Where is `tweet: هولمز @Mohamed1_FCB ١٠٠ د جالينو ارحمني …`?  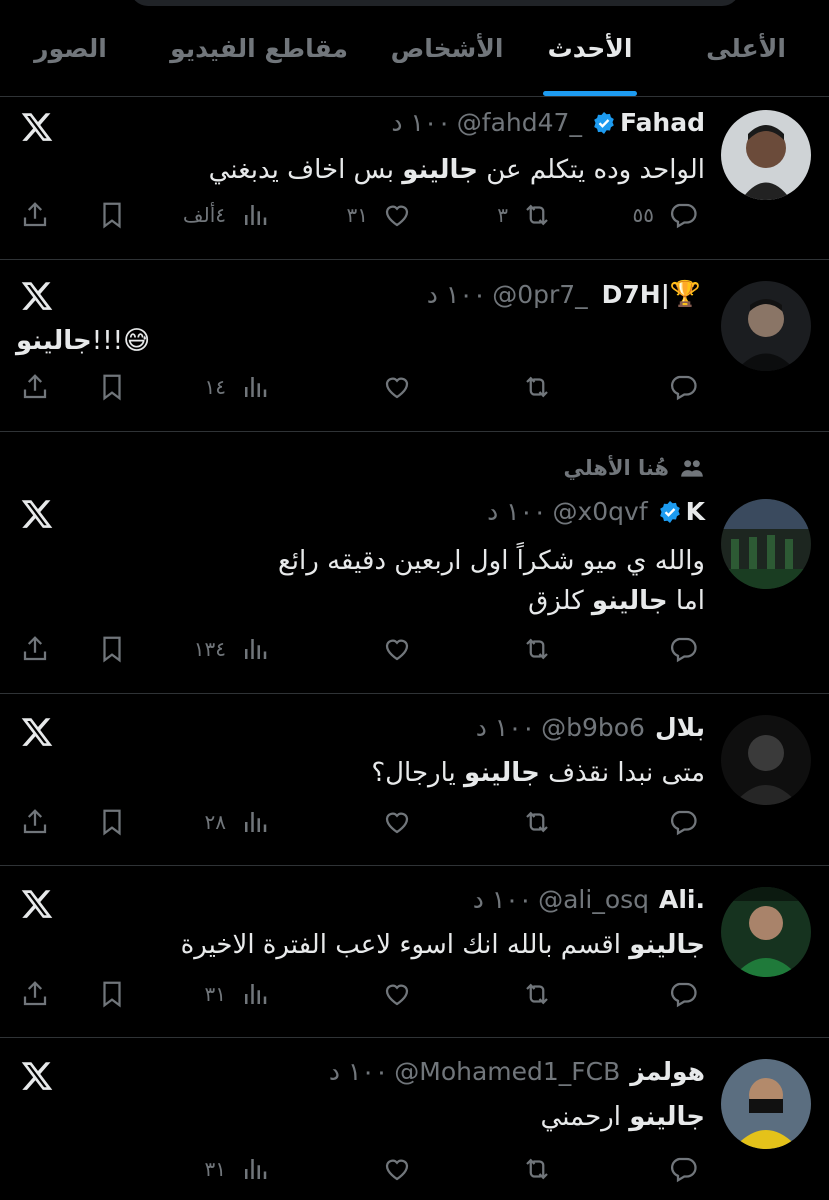
tweet: هولمز @Mohamed1_FCB ١٠٠ د جالينو ارحمني … is located at coordinates (414, 1118).